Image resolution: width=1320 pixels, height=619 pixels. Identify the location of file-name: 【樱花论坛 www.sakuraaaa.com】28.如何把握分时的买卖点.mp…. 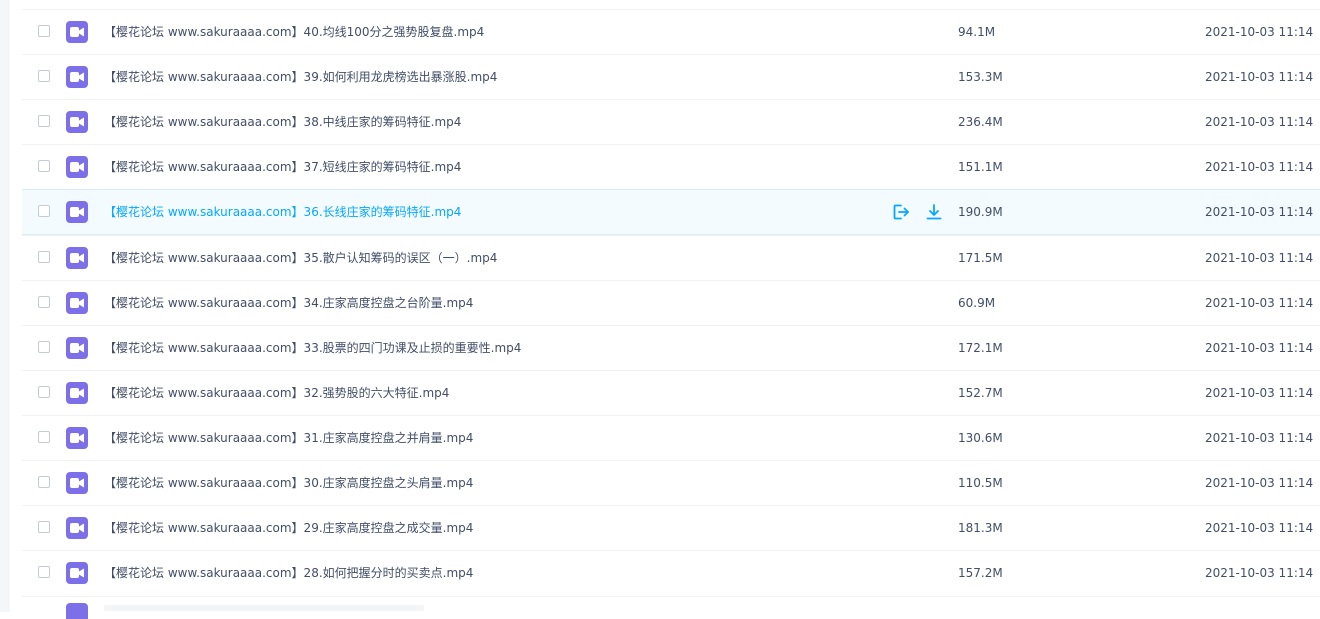
(288, 573).